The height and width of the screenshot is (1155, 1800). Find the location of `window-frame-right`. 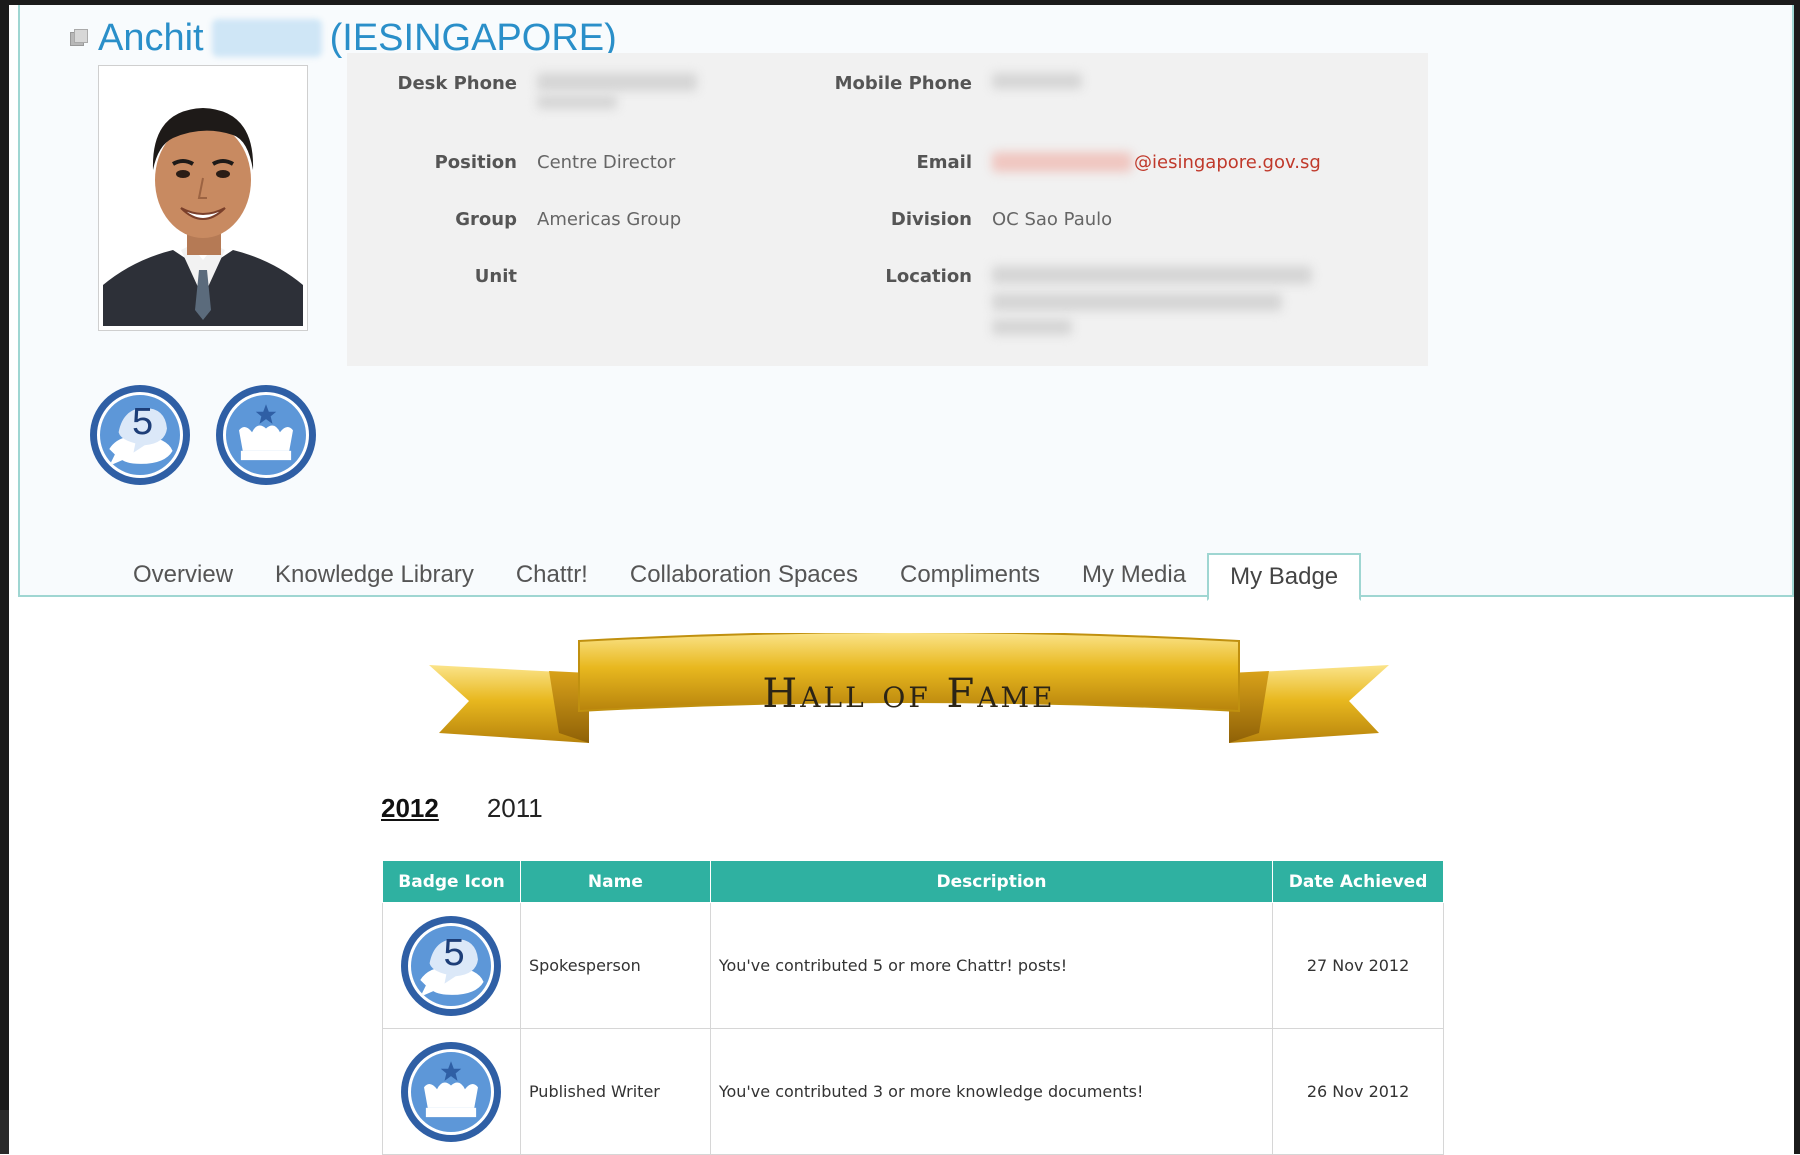

window-frame-right is located at coordinates (1797, 577).